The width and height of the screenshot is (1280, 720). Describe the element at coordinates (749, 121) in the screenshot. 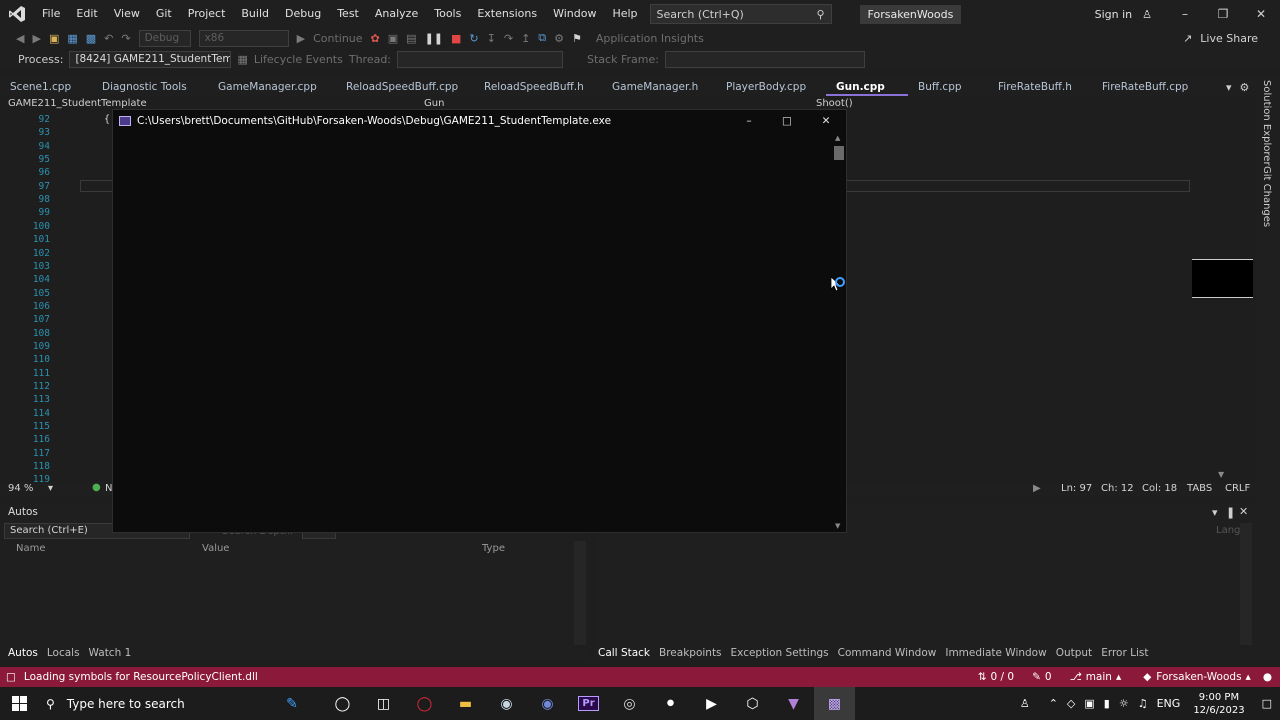

I see `console-minimize-button: –` at that location.